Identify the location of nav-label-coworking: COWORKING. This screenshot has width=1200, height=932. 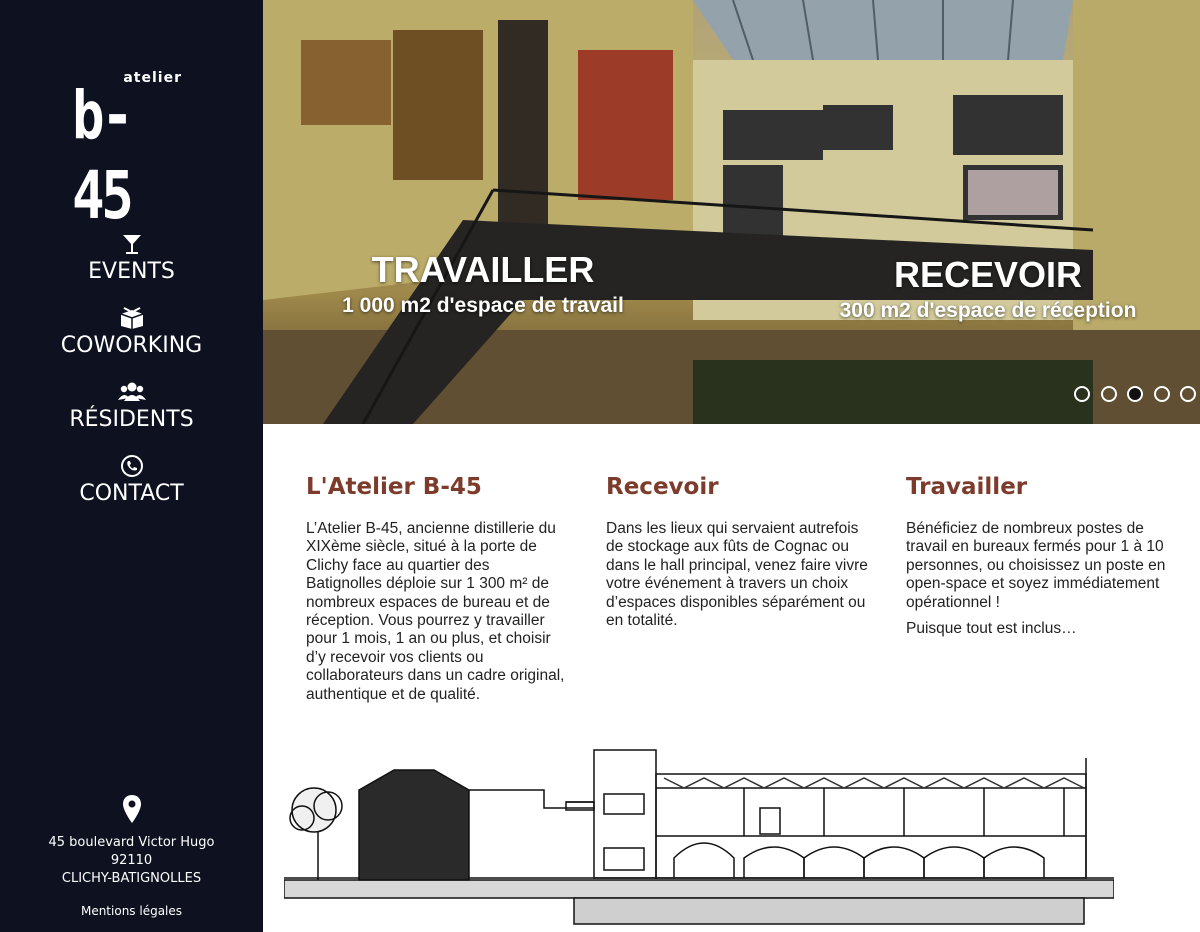
(131, 345).